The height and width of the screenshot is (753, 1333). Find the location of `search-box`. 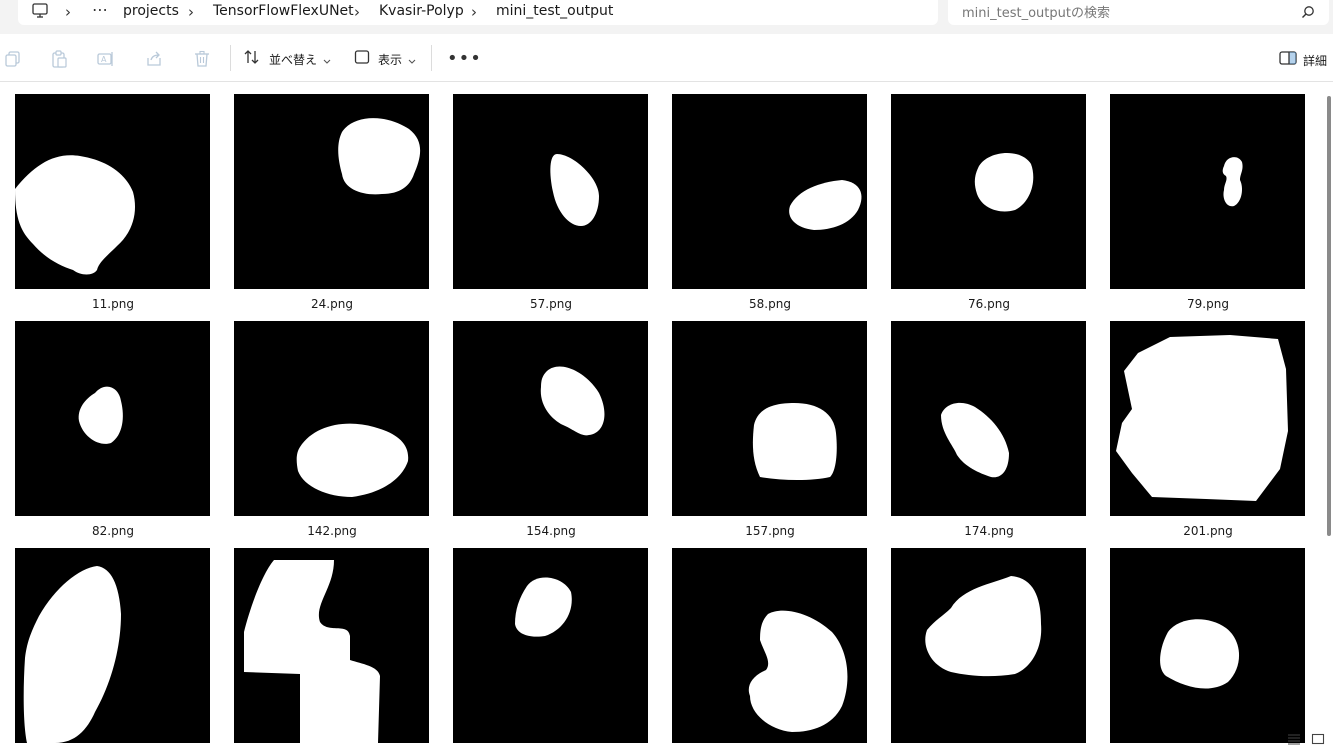

search-box is located at coordinates (1138, 12).